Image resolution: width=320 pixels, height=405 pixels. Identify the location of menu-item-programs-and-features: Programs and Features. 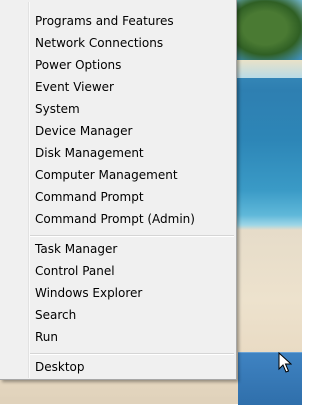
(118, 21).